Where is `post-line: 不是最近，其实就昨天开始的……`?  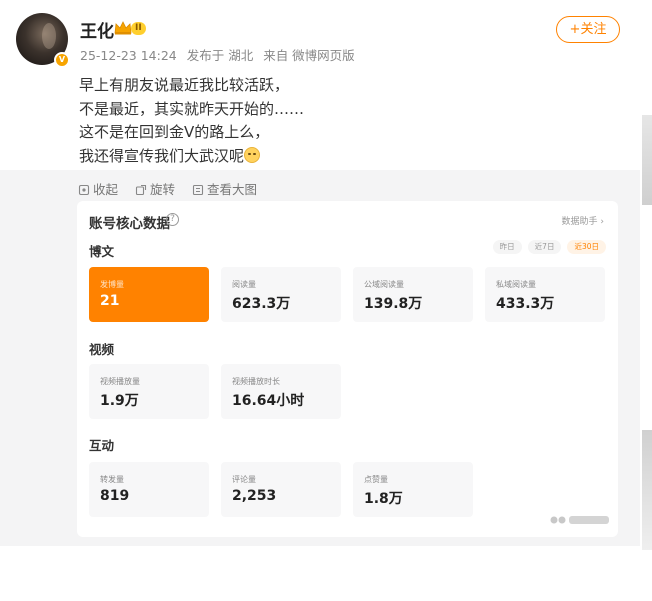 post-line: 不是最近，其实就昨天开始的…… is located at coordinates (192, 108).